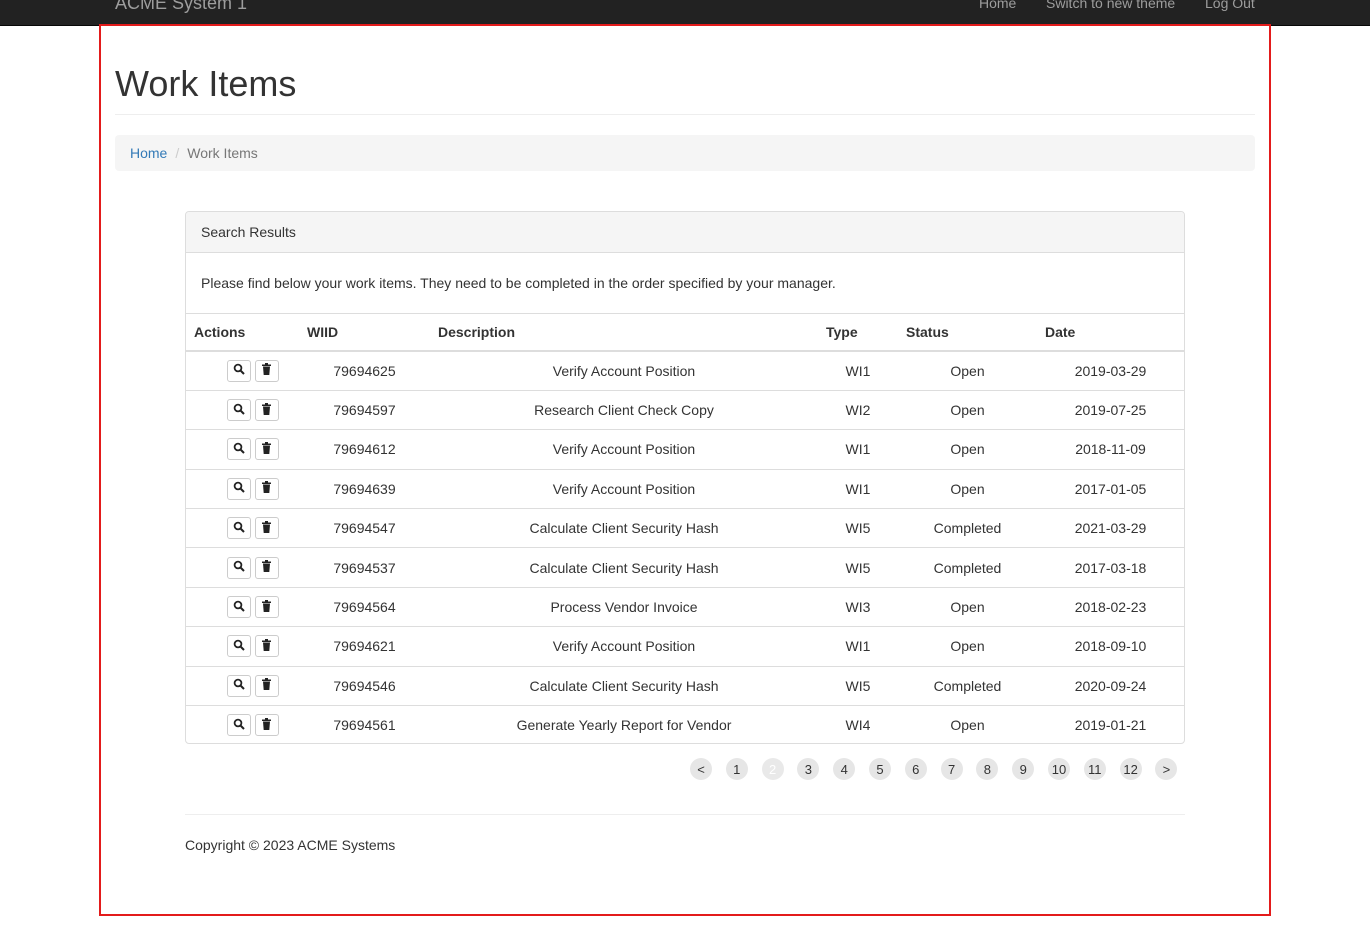 The height and width of the screenshot is (940, 1370). What do you see at coordinates (290, 845) in the screenshot?
I see `footer-copyright: Copyright © 2023 ACME Systems` at bounding box center [290, 845].